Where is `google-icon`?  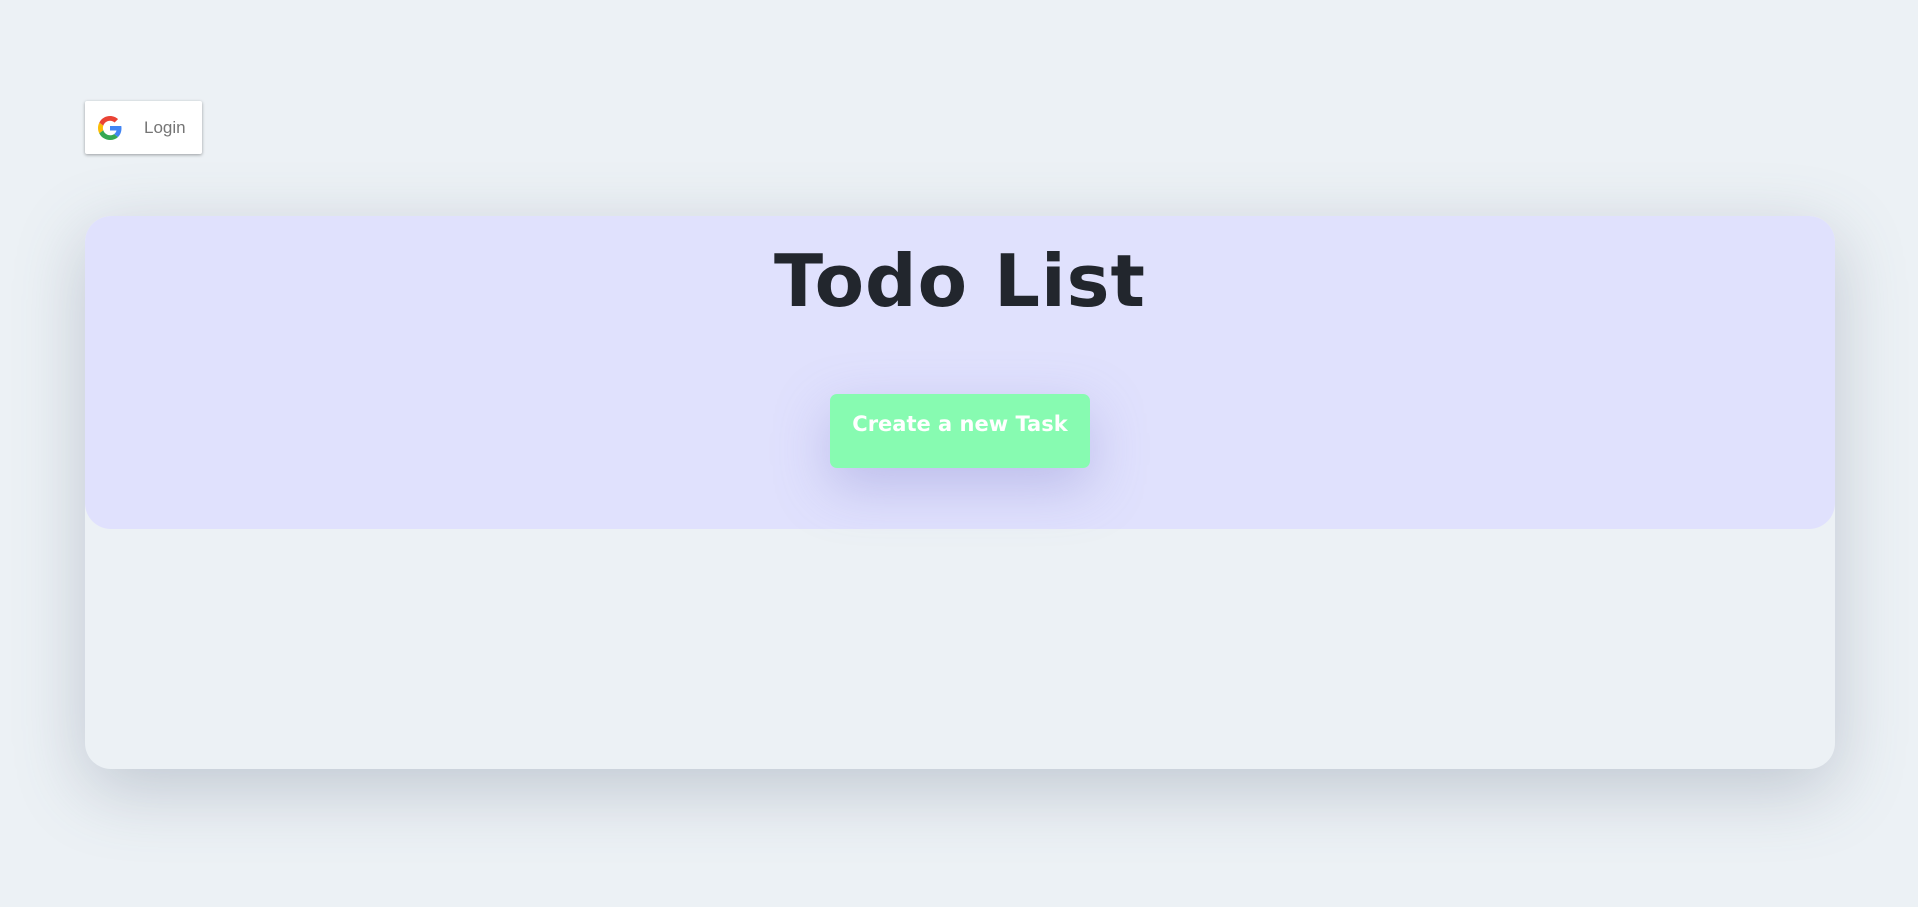 google-icon is located at coordinates (110, 127).